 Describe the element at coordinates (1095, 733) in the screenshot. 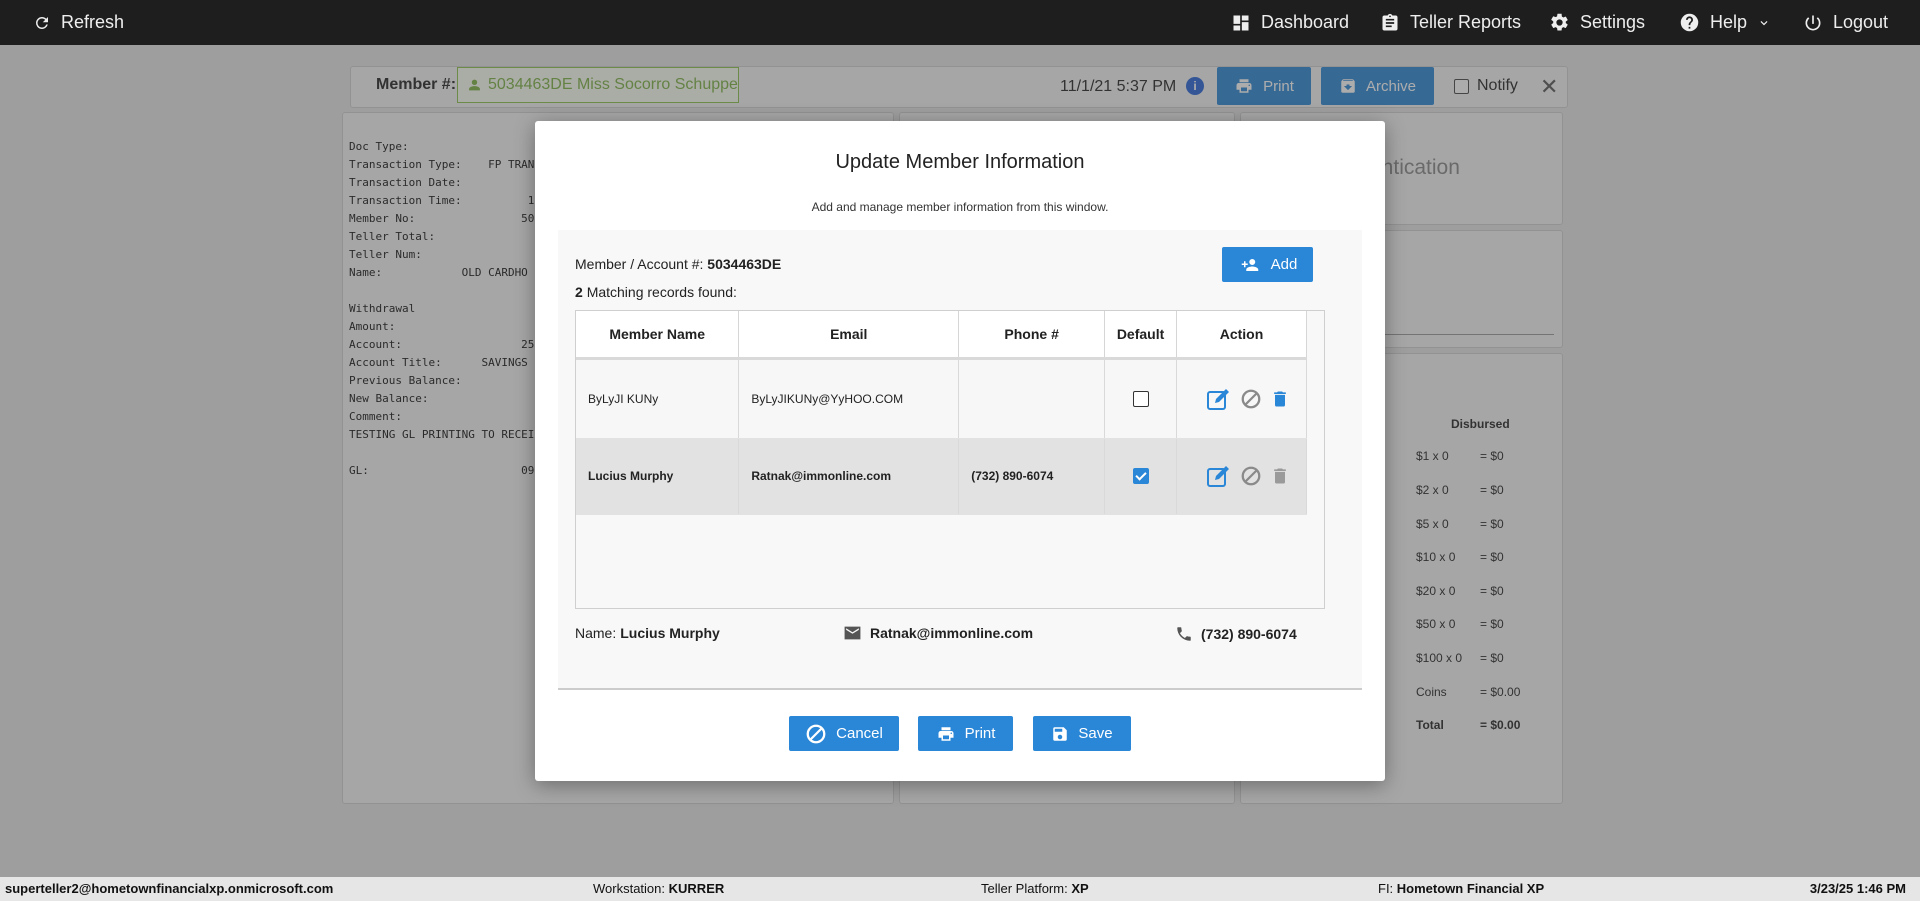

I see `save-label: Save` at that location.